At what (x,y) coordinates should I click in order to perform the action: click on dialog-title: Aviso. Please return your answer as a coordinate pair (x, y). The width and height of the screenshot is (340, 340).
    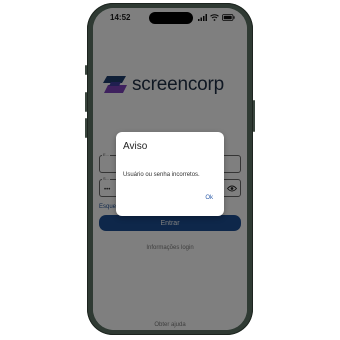
    Looking at the image, I should click on (135, 146).